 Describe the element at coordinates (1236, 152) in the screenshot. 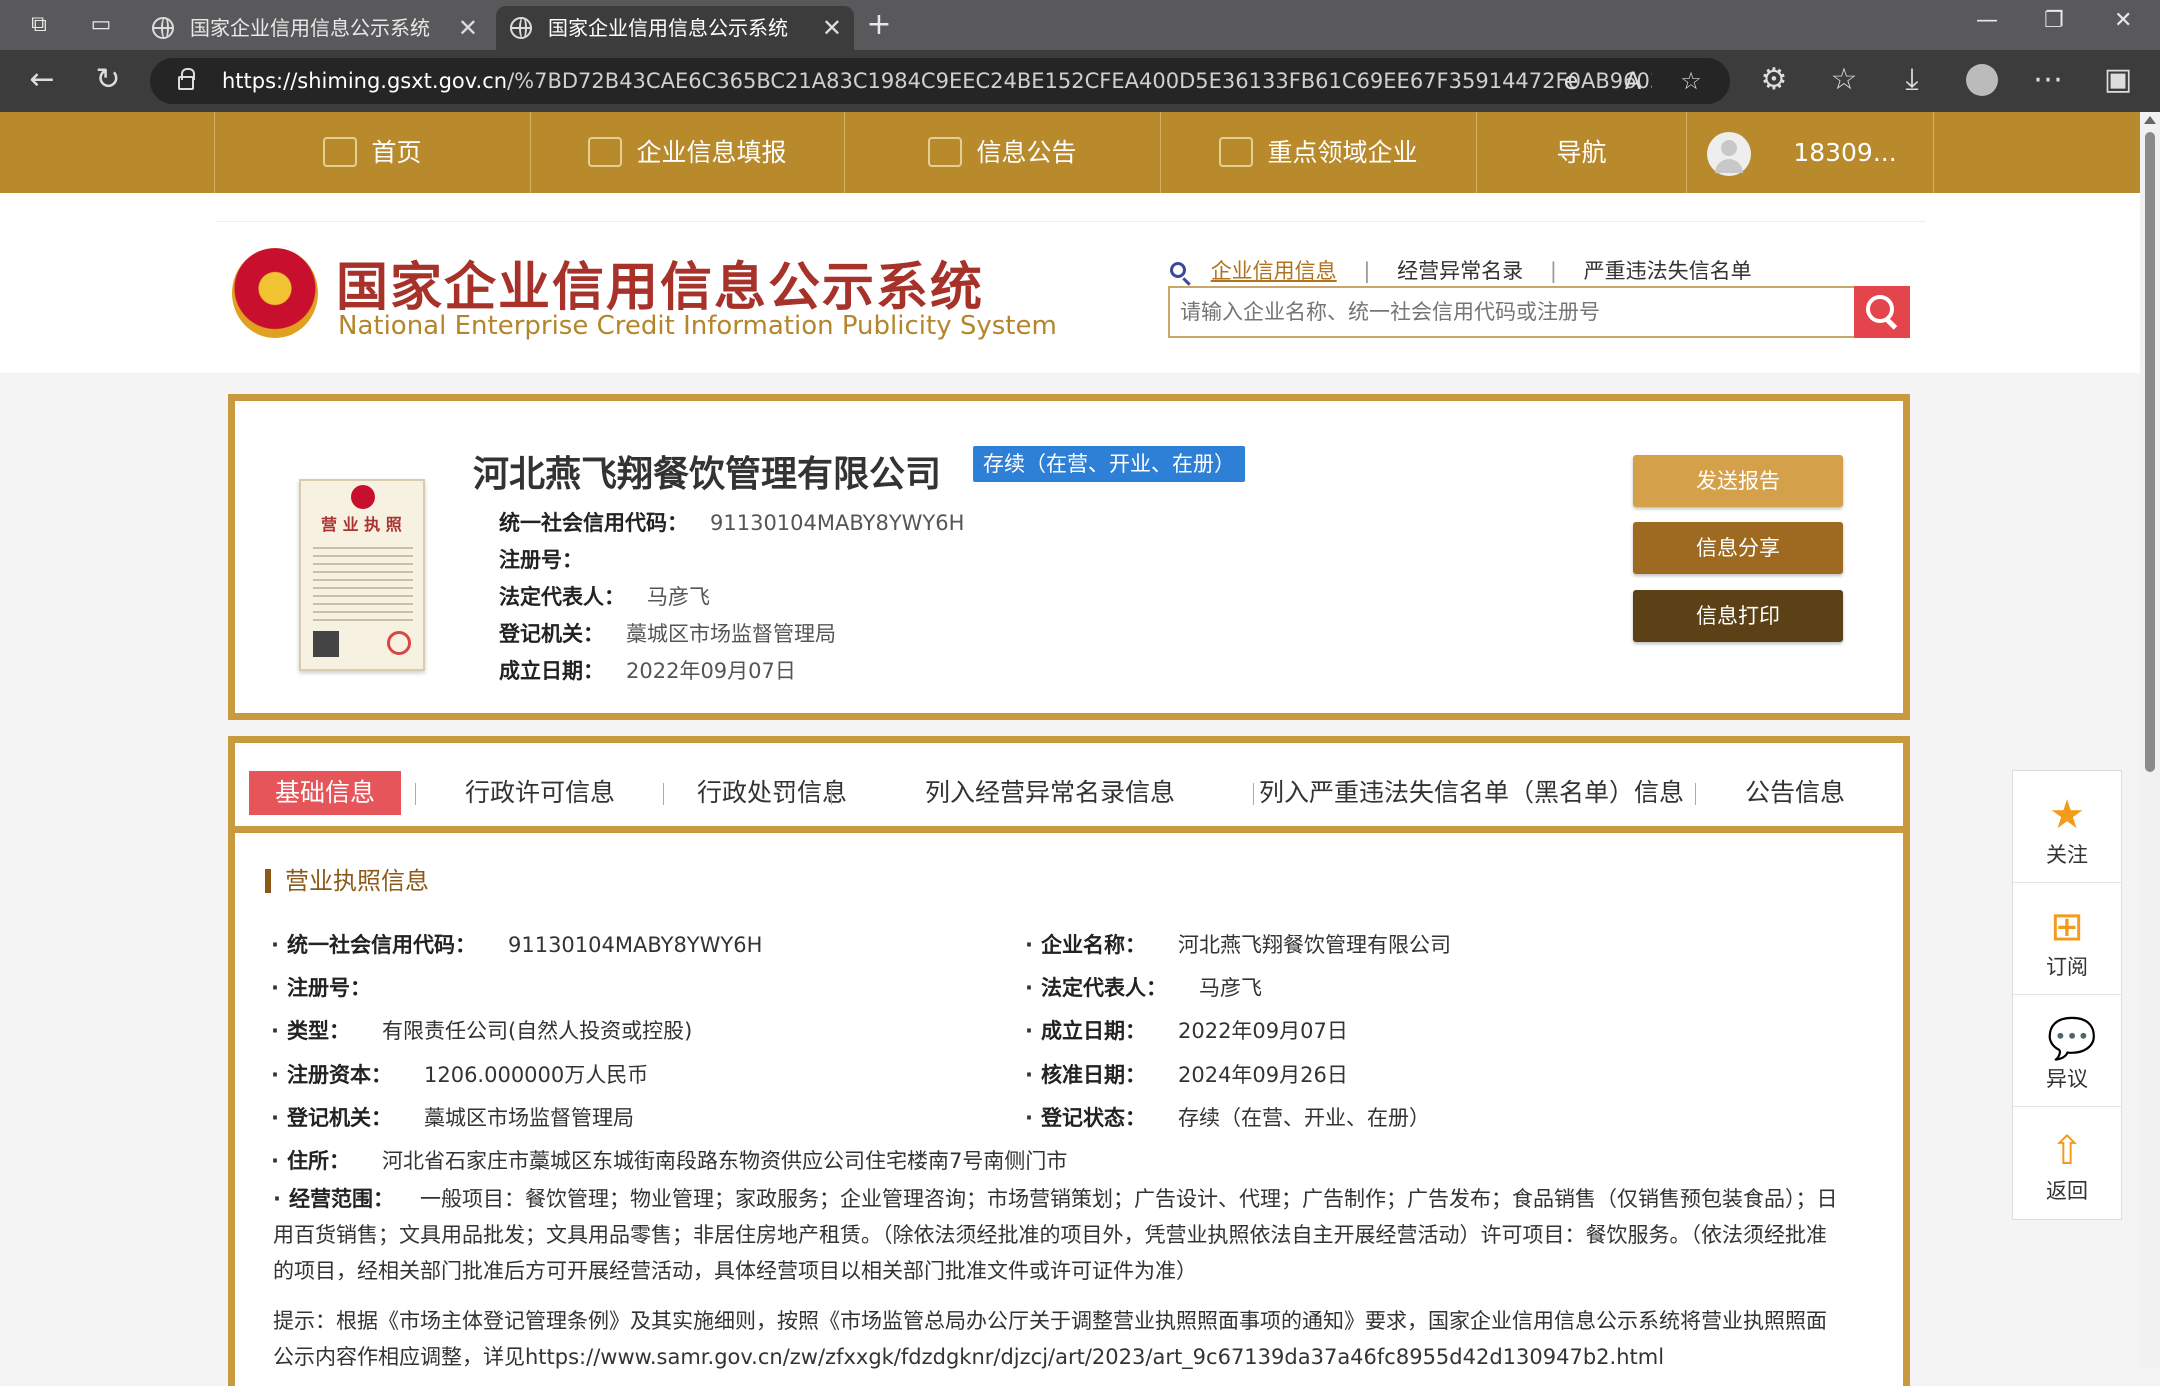

I see `speaker-icon` at that location.